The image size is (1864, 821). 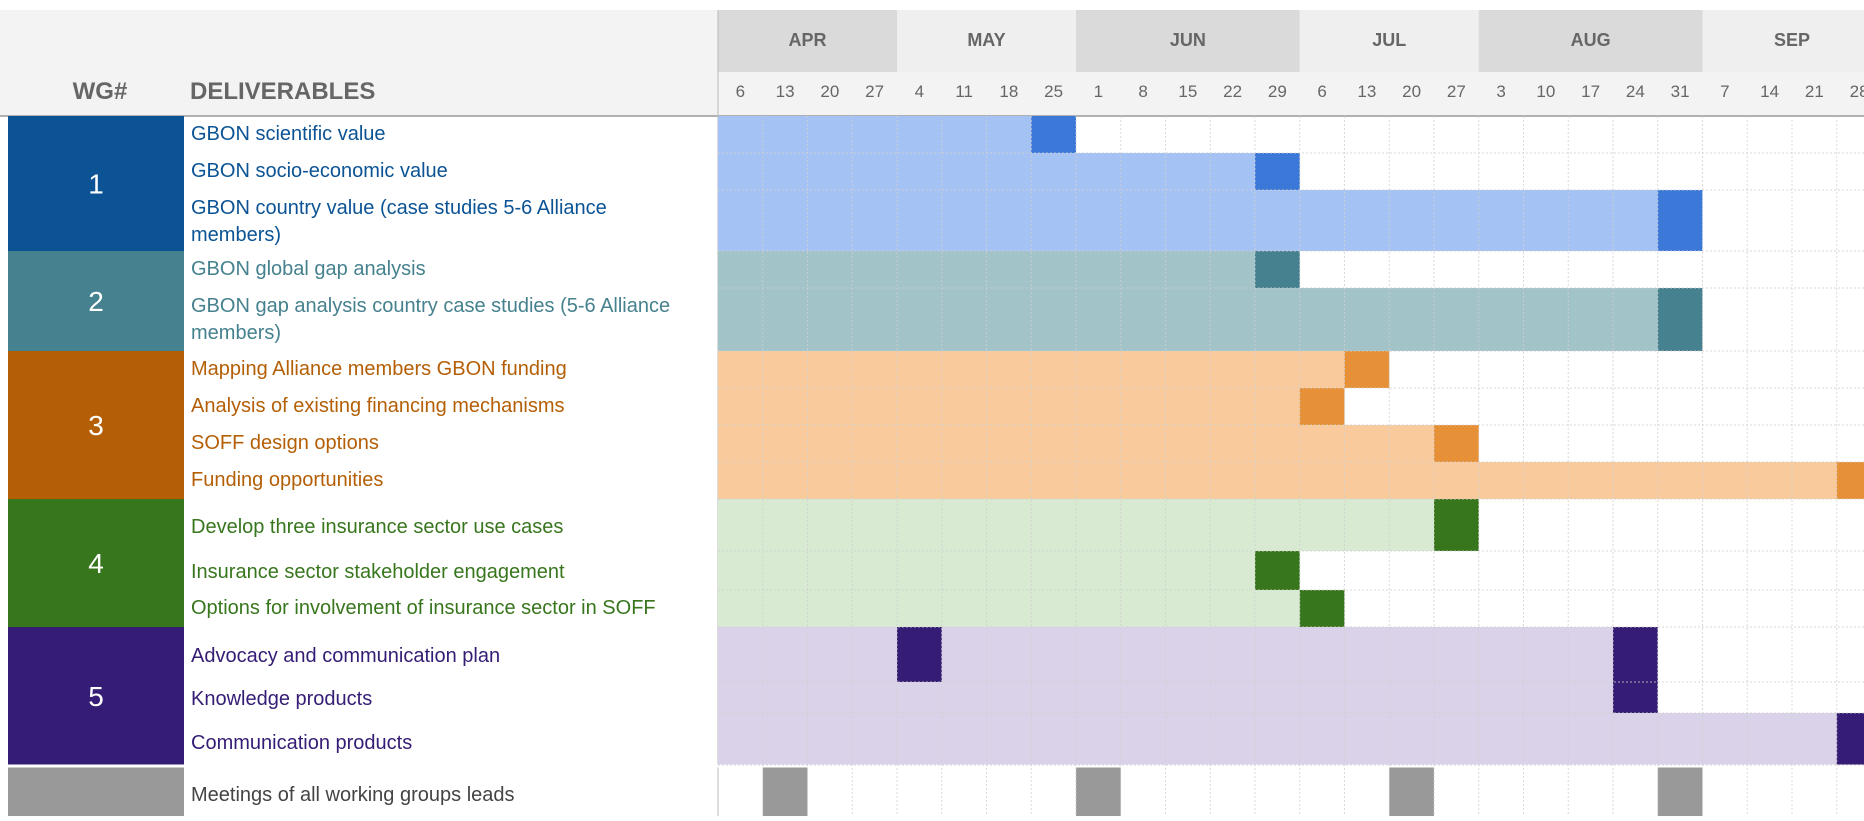 What do you see at coordinates (100, 91) in the screenshot?
I see `header-wg: WG#` at bounding box center [100, 91].